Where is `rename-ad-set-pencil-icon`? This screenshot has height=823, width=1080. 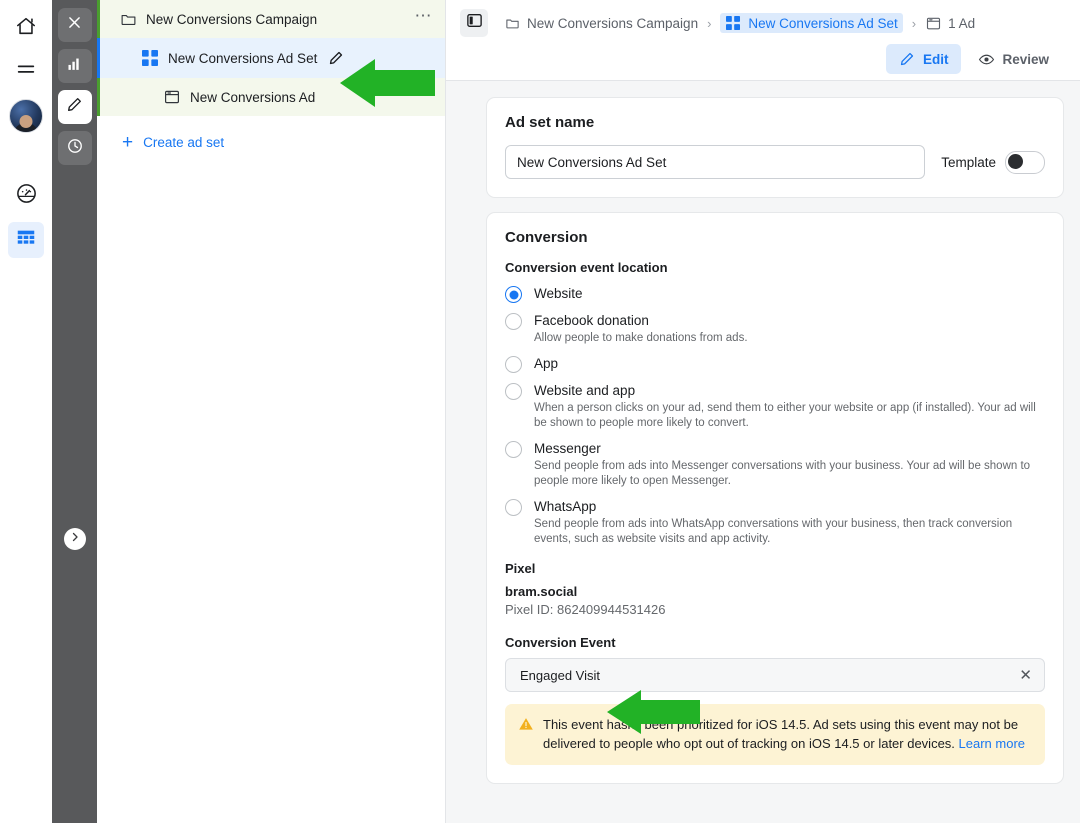 rename-ad-set-pencil-icon is located at coordinates (336, 58).